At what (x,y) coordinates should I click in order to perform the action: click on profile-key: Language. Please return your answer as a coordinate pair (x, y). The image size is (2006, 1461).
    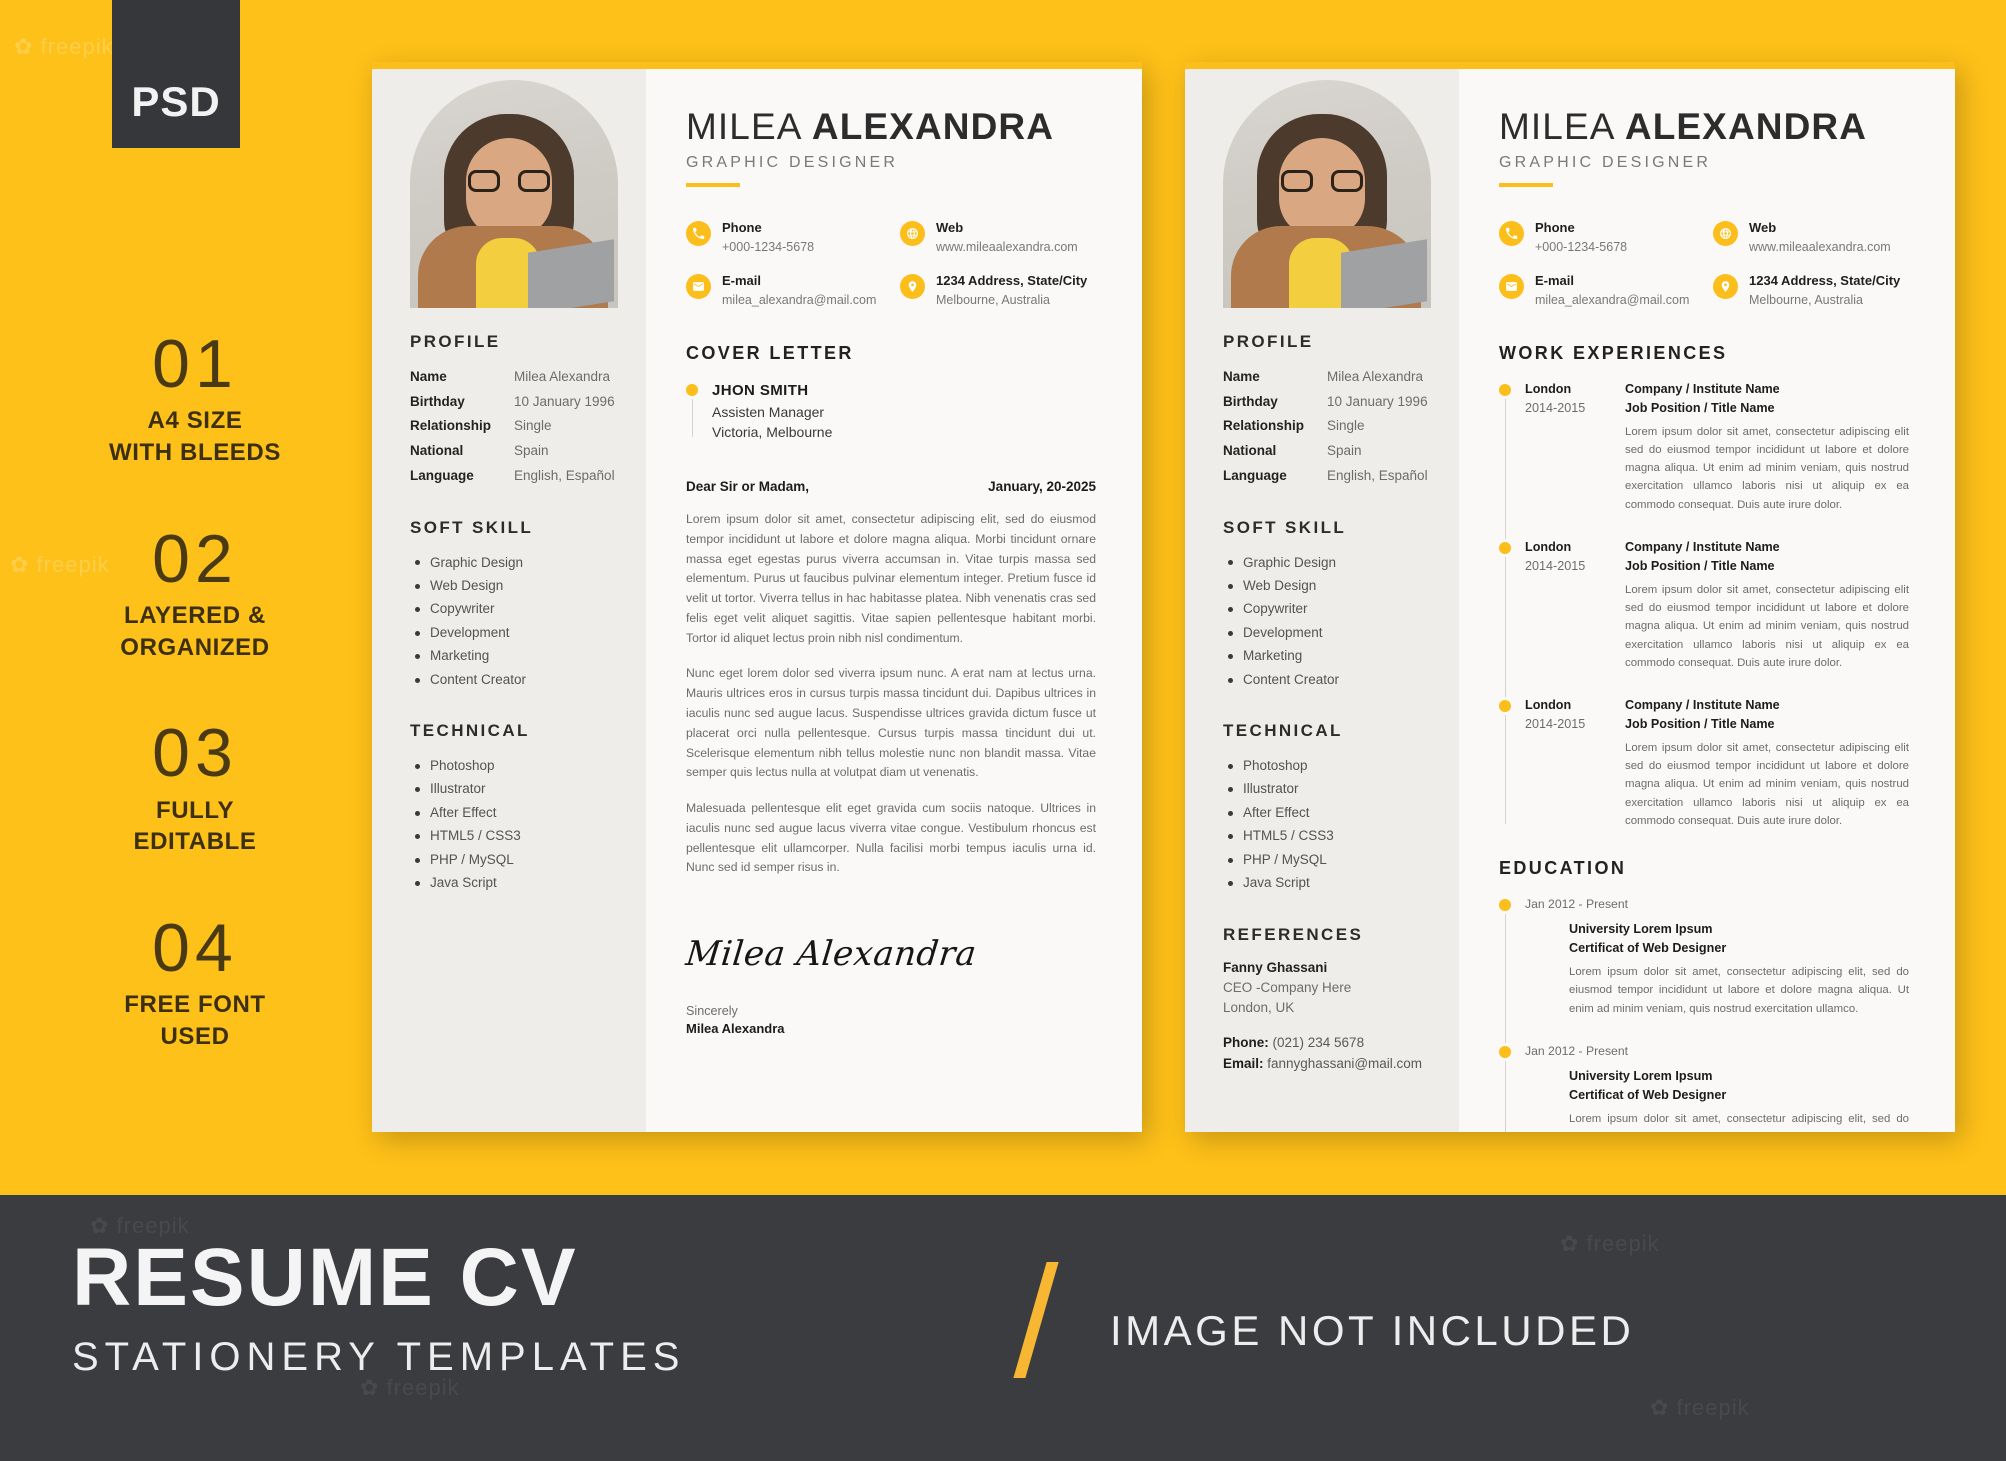
    Looking at the image, I should click on (1255, 475).